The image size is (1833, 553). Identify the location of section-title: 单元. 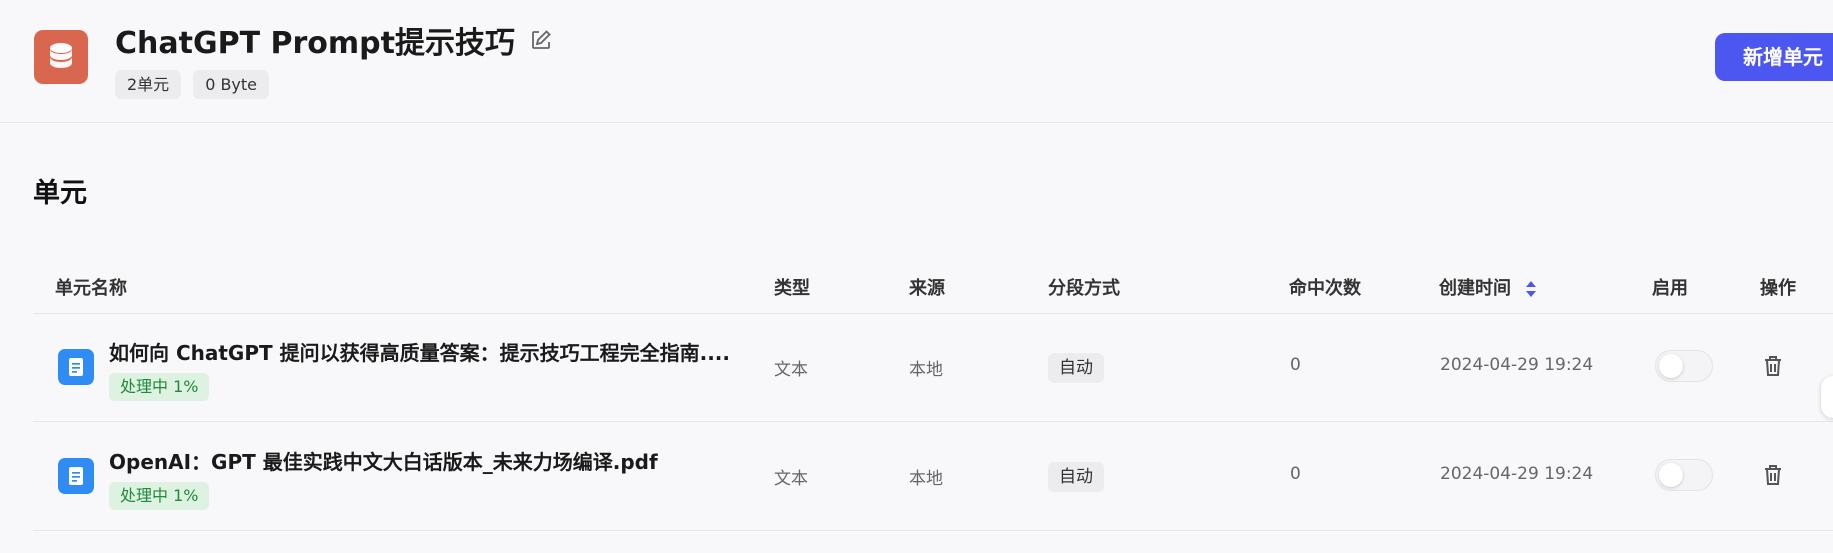
(60, 193).